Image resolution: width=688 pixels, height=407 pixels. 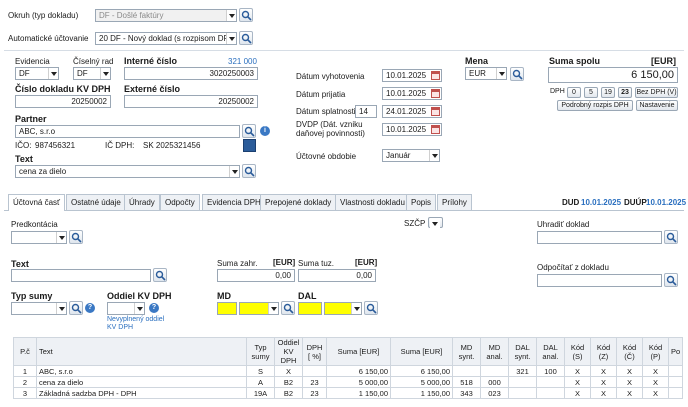 I want to click on nevyplneny-oddiel-1: Nevyplnený oddiel, so click(x=135, y=319).